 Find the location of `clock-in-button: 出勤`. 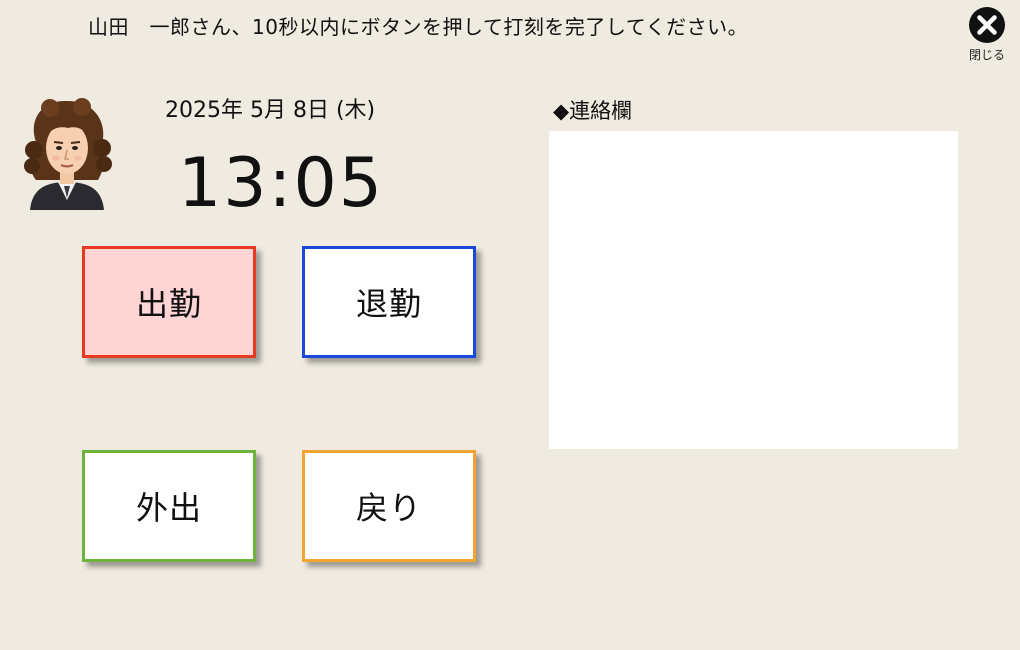

clock-in-button: 出勤 is located at coordinates (169, 302).